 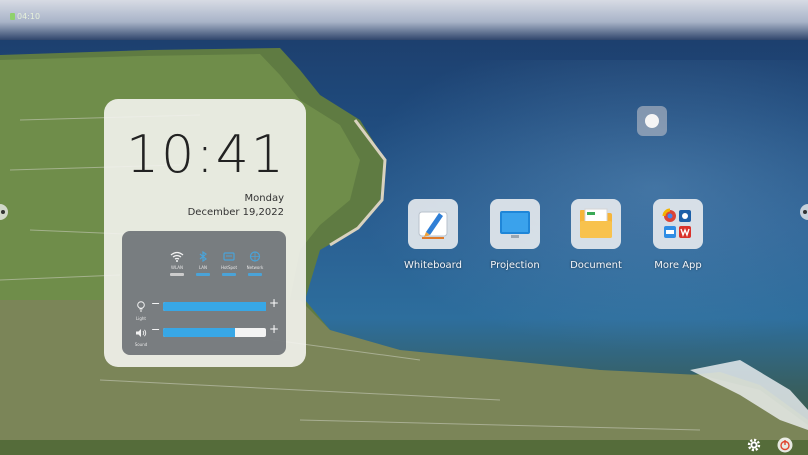 What do you see at coordinates (12, 16) in the screenshot?
I see `battery-icon` at bounding box center [12, 16].